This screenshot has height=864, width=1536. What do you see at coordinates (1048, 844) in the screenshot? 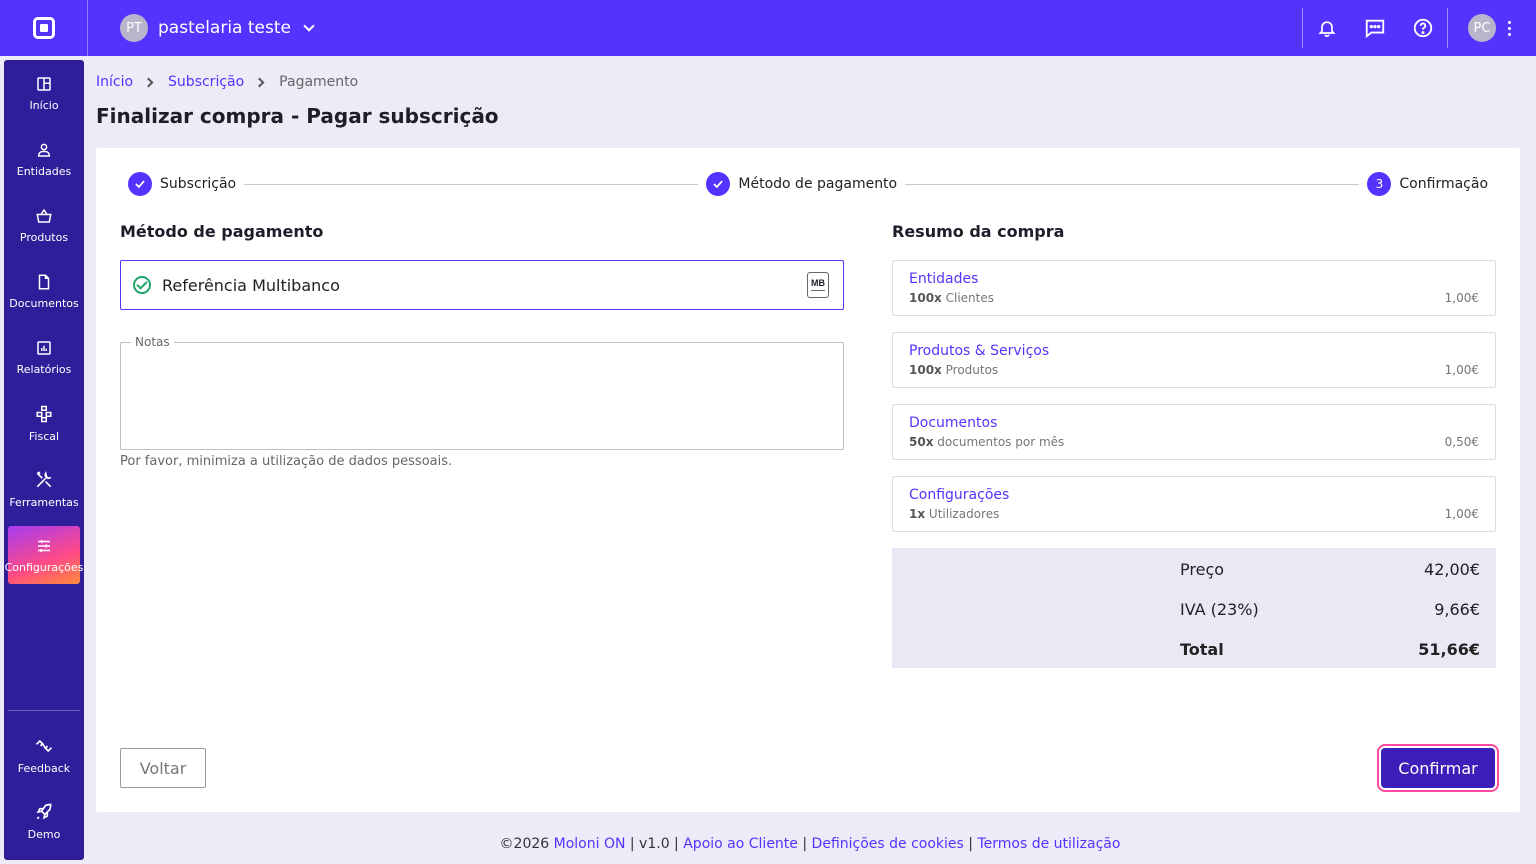
I see `footer-terms-link: Termos de utilização` at bounding box center [1048, 844].